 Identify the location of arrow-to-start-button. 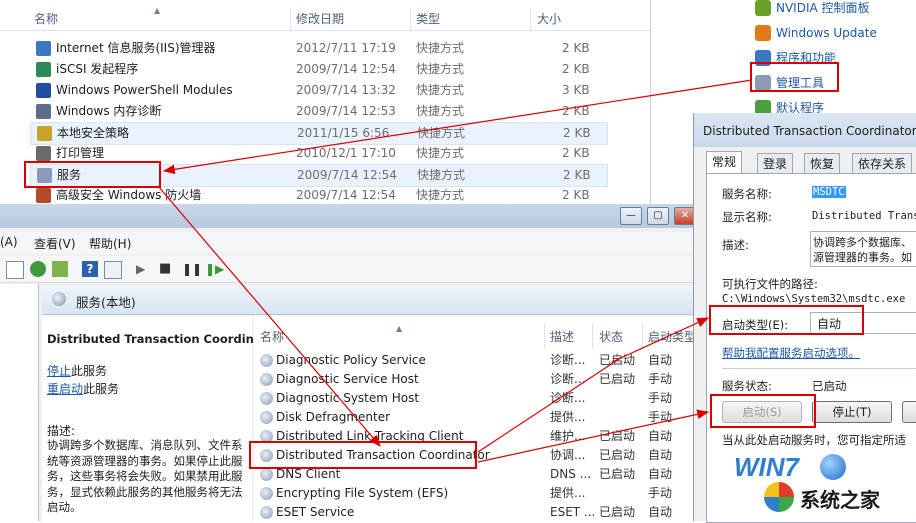
(593, 436).